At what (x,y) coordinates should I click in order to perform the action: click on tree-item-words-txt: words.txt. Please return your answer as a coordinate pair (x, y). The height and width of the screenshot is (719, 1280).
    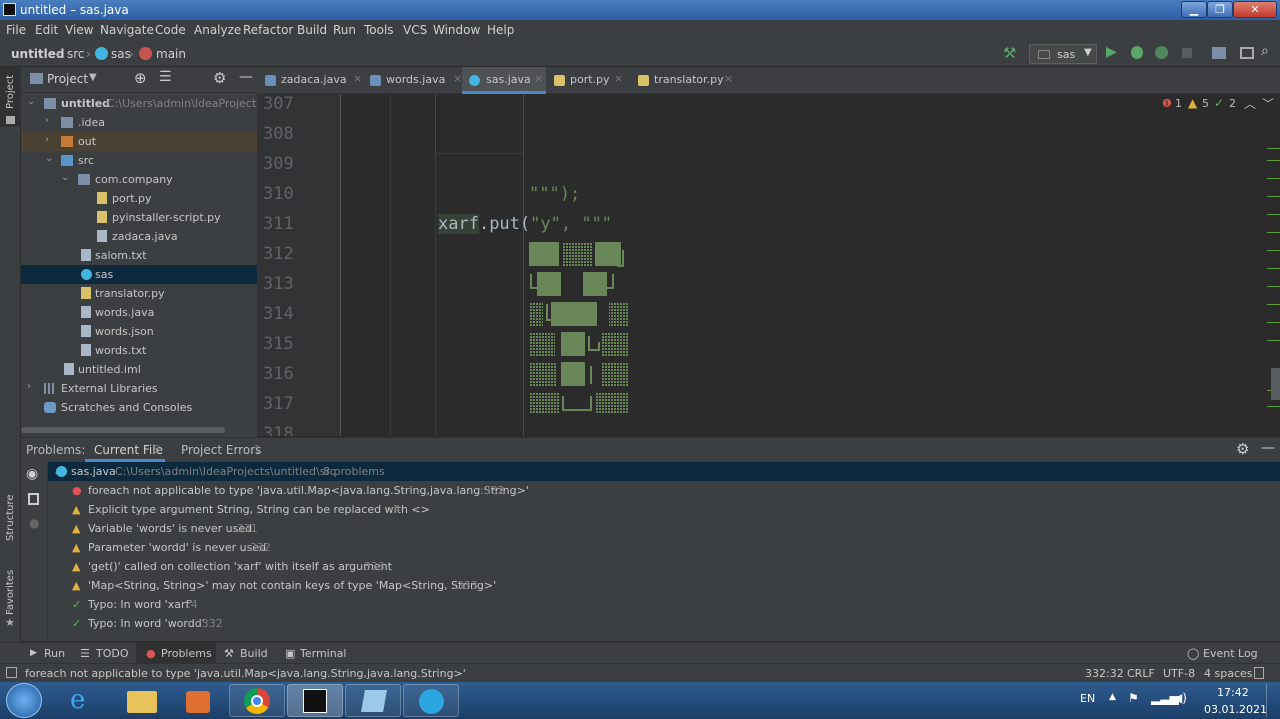
    Looking at the image, I should click on (139, 350).